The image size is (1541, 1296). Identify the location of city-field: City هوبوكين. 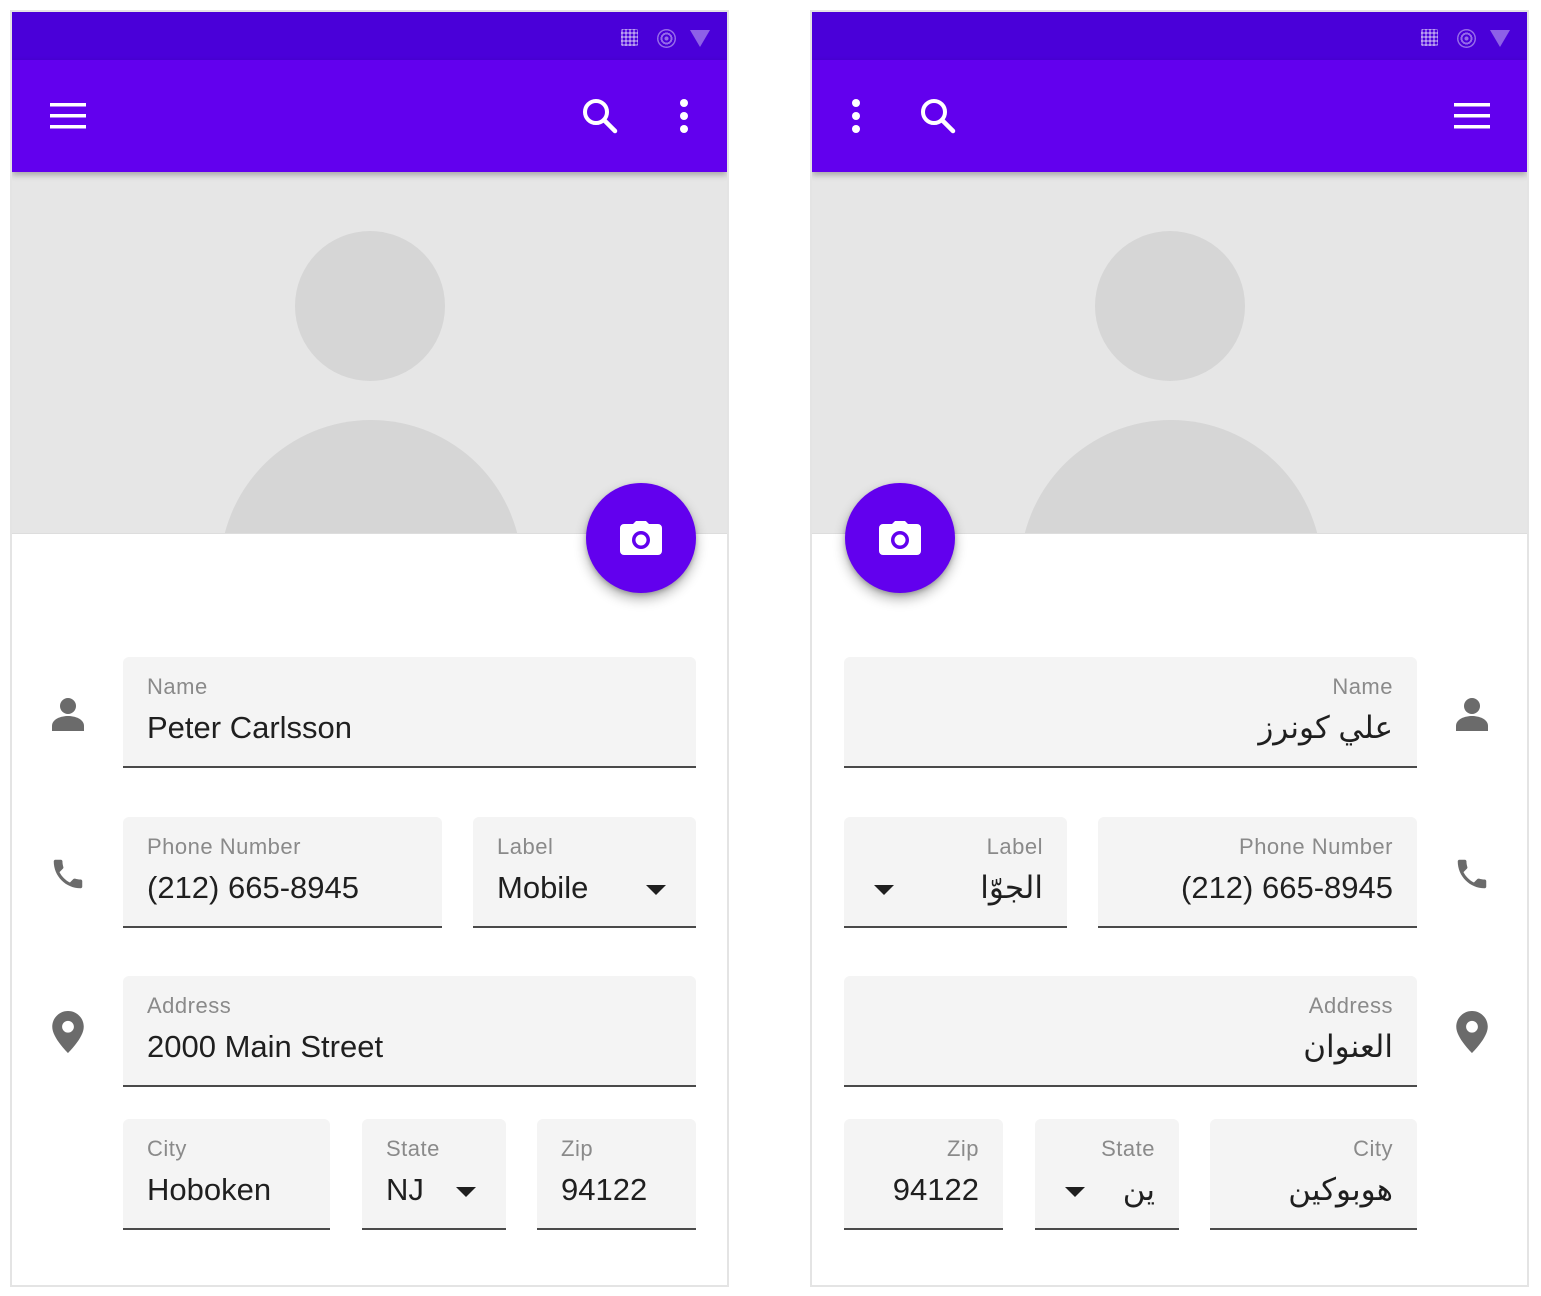
(1313, 1174).